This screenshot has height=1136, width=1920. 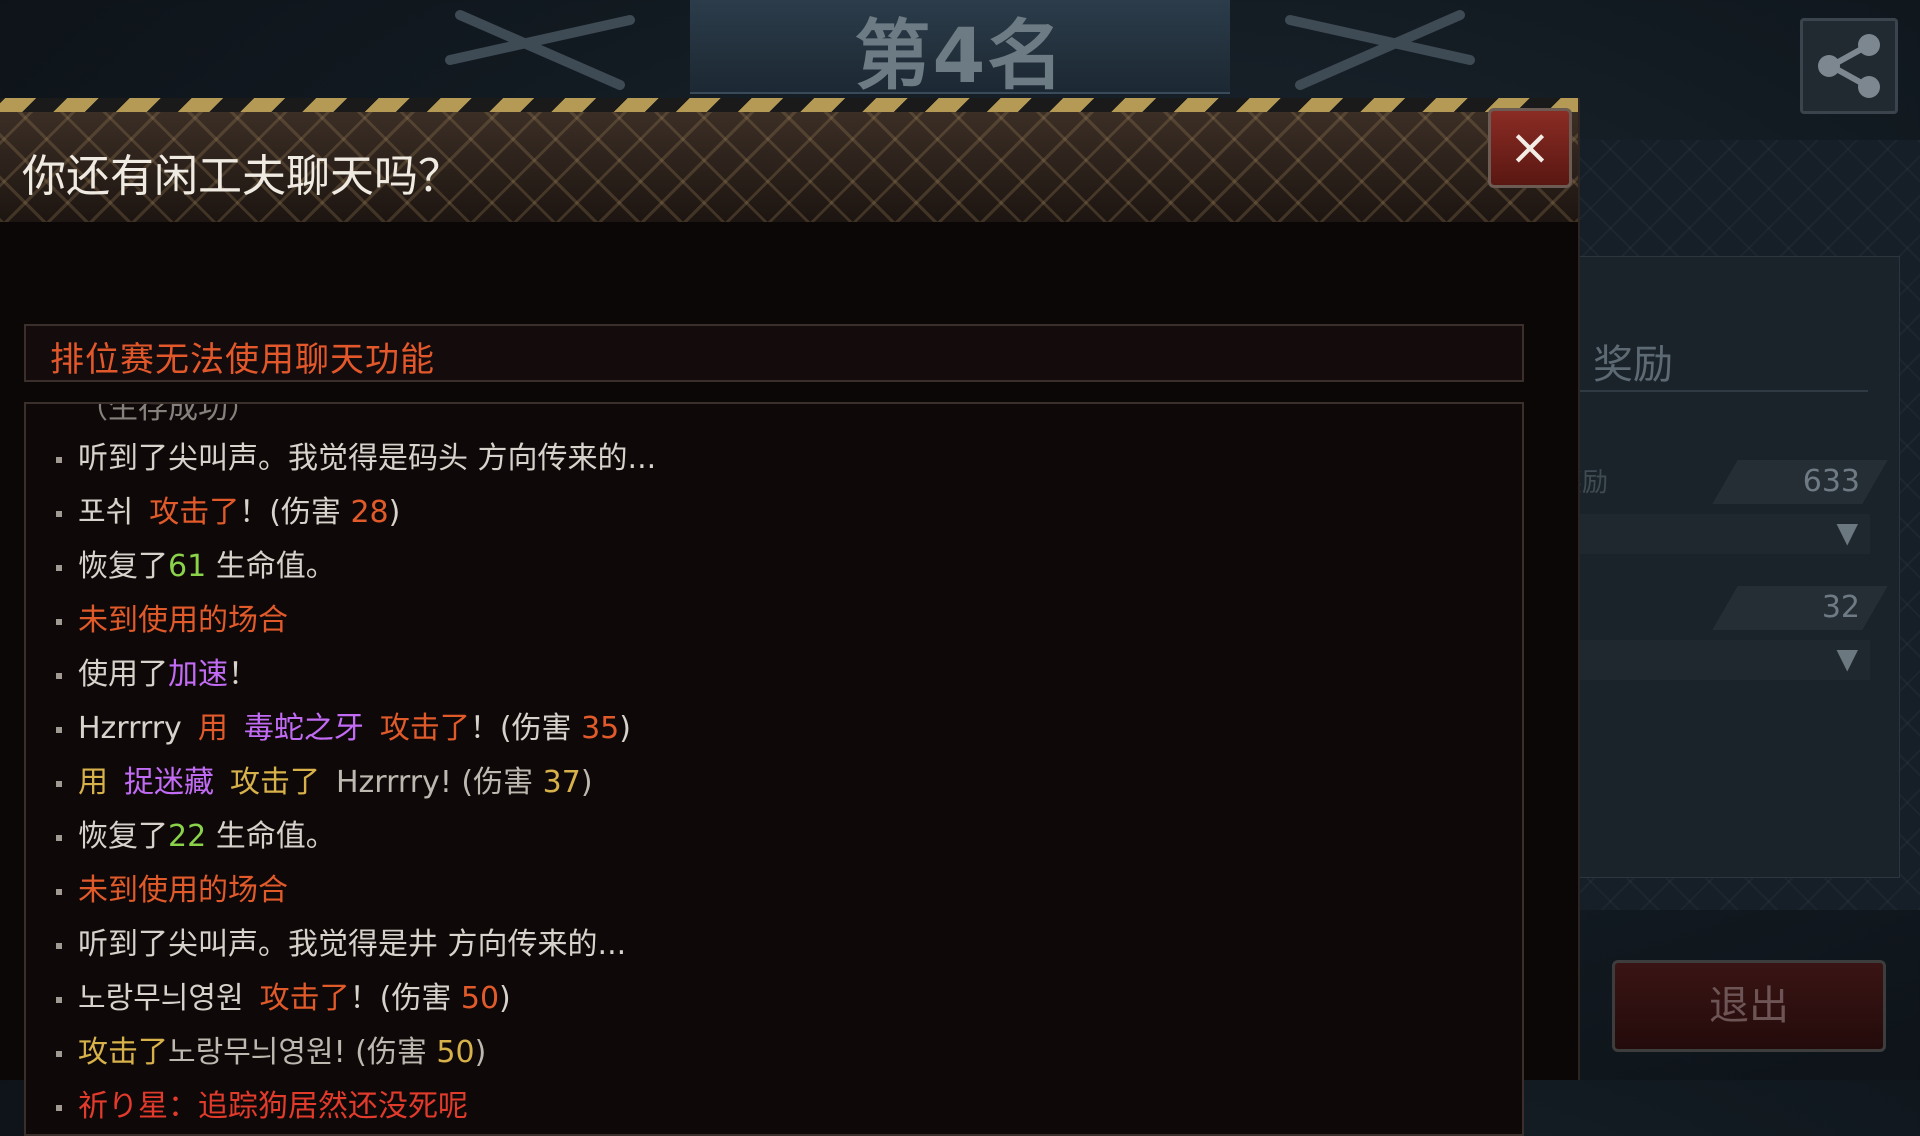 I want to click on close-icon: ×, so click(x=1530, y=147).